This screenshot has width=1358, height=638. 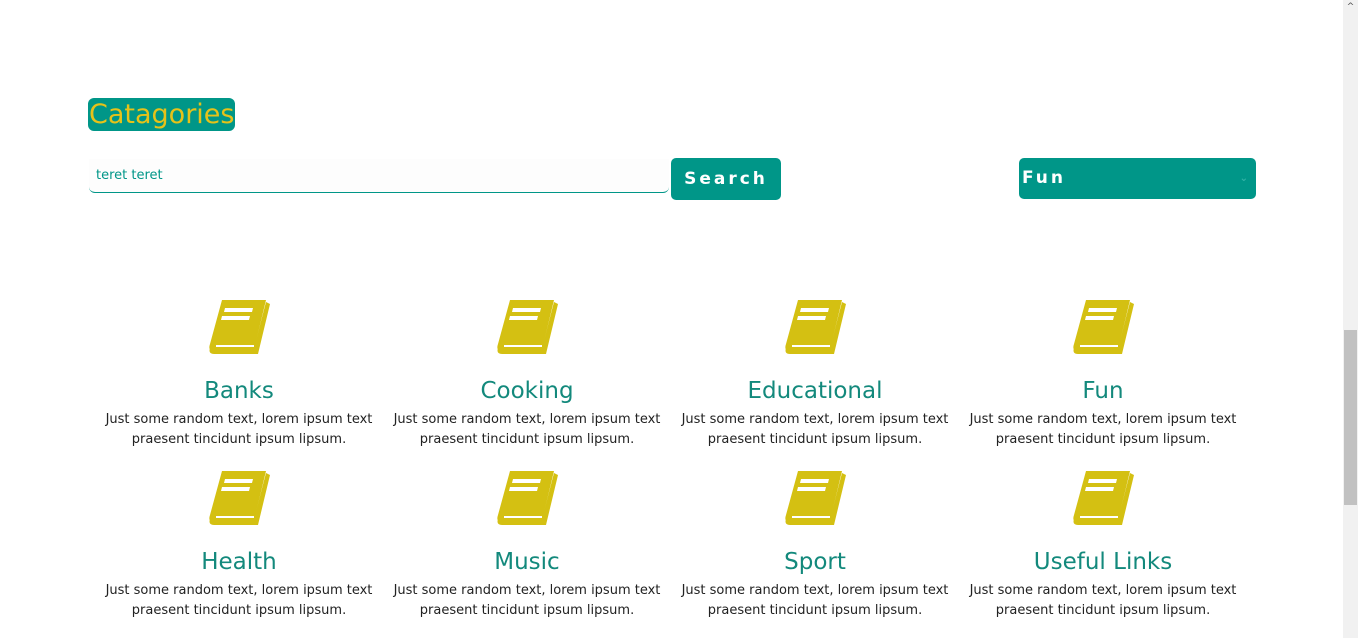 I want to click on scroll-up-arrow-icon: ^, so click(x=1350, y=7).